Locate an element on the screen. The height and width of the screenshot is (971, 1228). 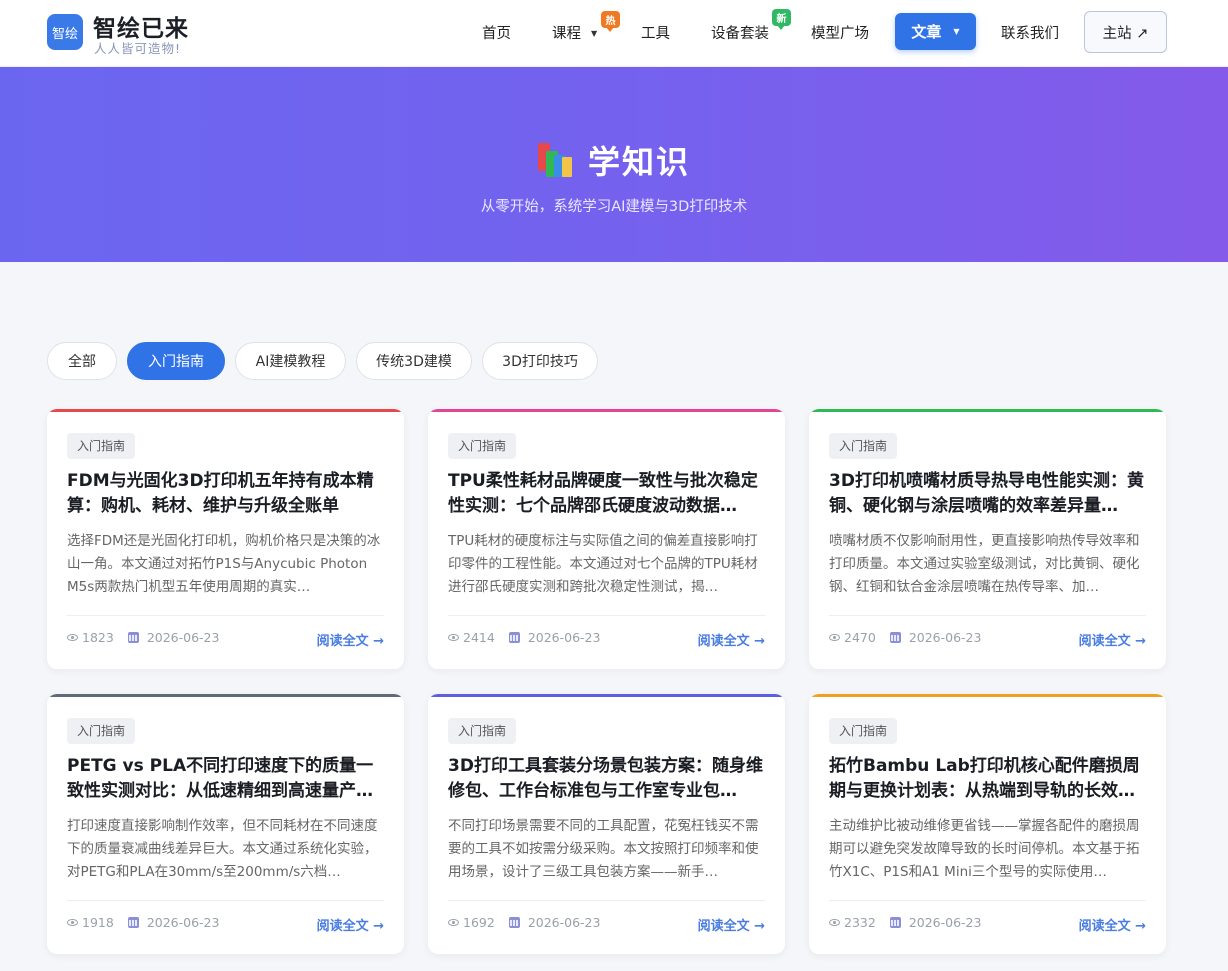
brand-slogan: 人人皆可造物! is located at coordinates (138, 48).